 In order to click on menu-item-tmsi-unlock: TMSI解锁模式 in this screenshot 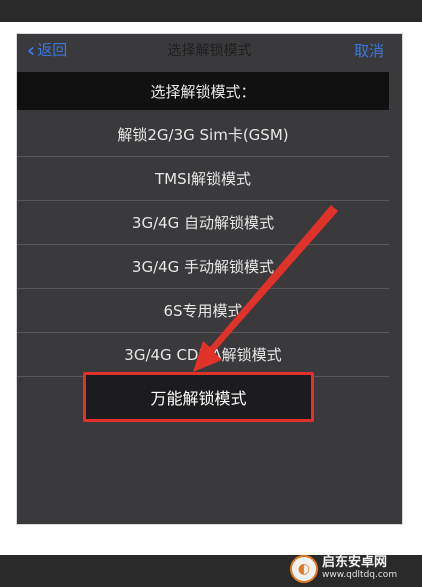, I will do `click(203, 178)`.